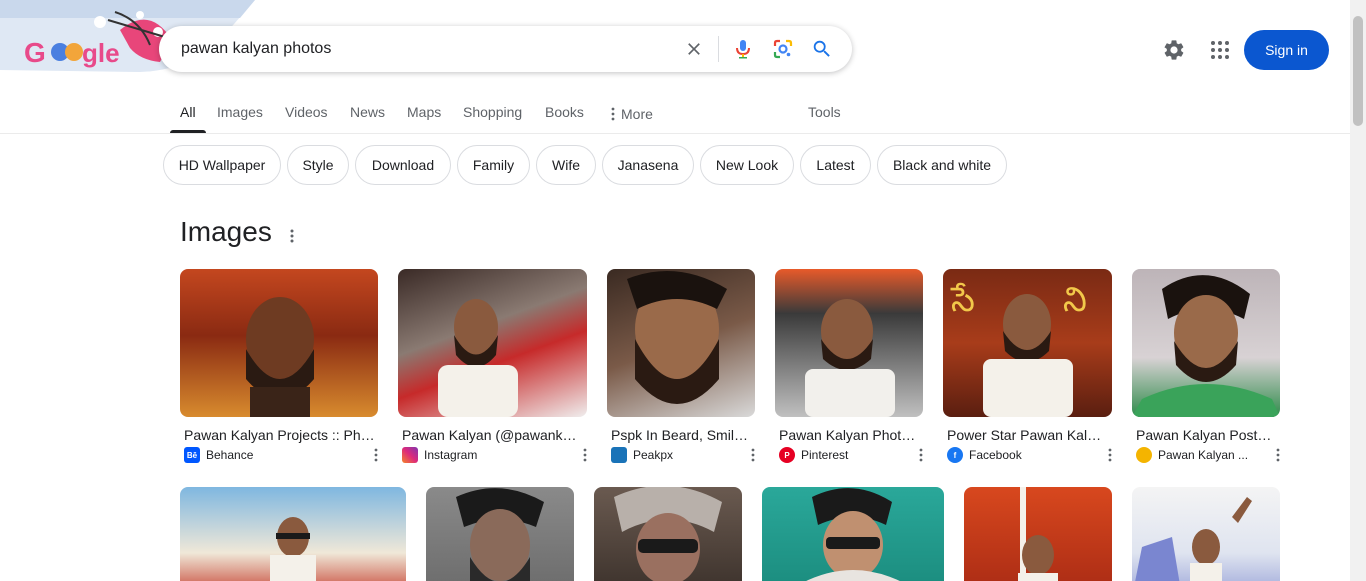 This screenshot has height=581, width=1366. I want to click on microphone-icon, so click(743, 49).